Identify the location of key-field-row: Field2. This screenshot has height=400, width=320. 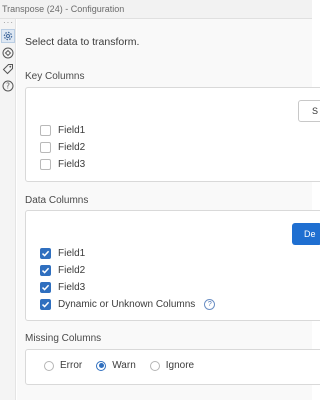
(62, 147).